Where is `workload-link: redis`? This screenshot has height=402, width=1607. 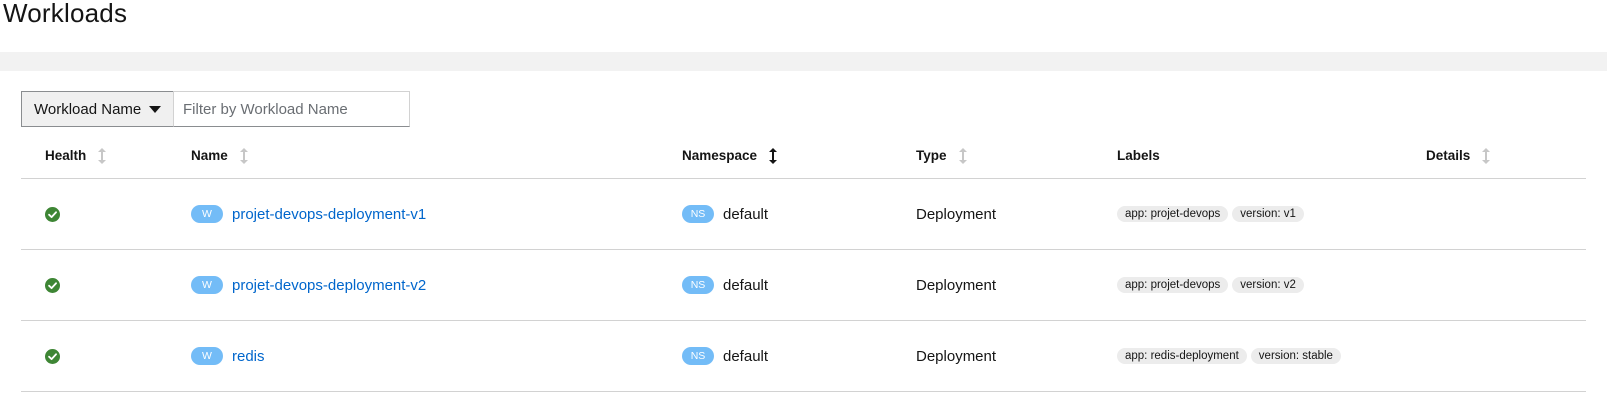
workload-link: redis is located at coordinates (248, 356).